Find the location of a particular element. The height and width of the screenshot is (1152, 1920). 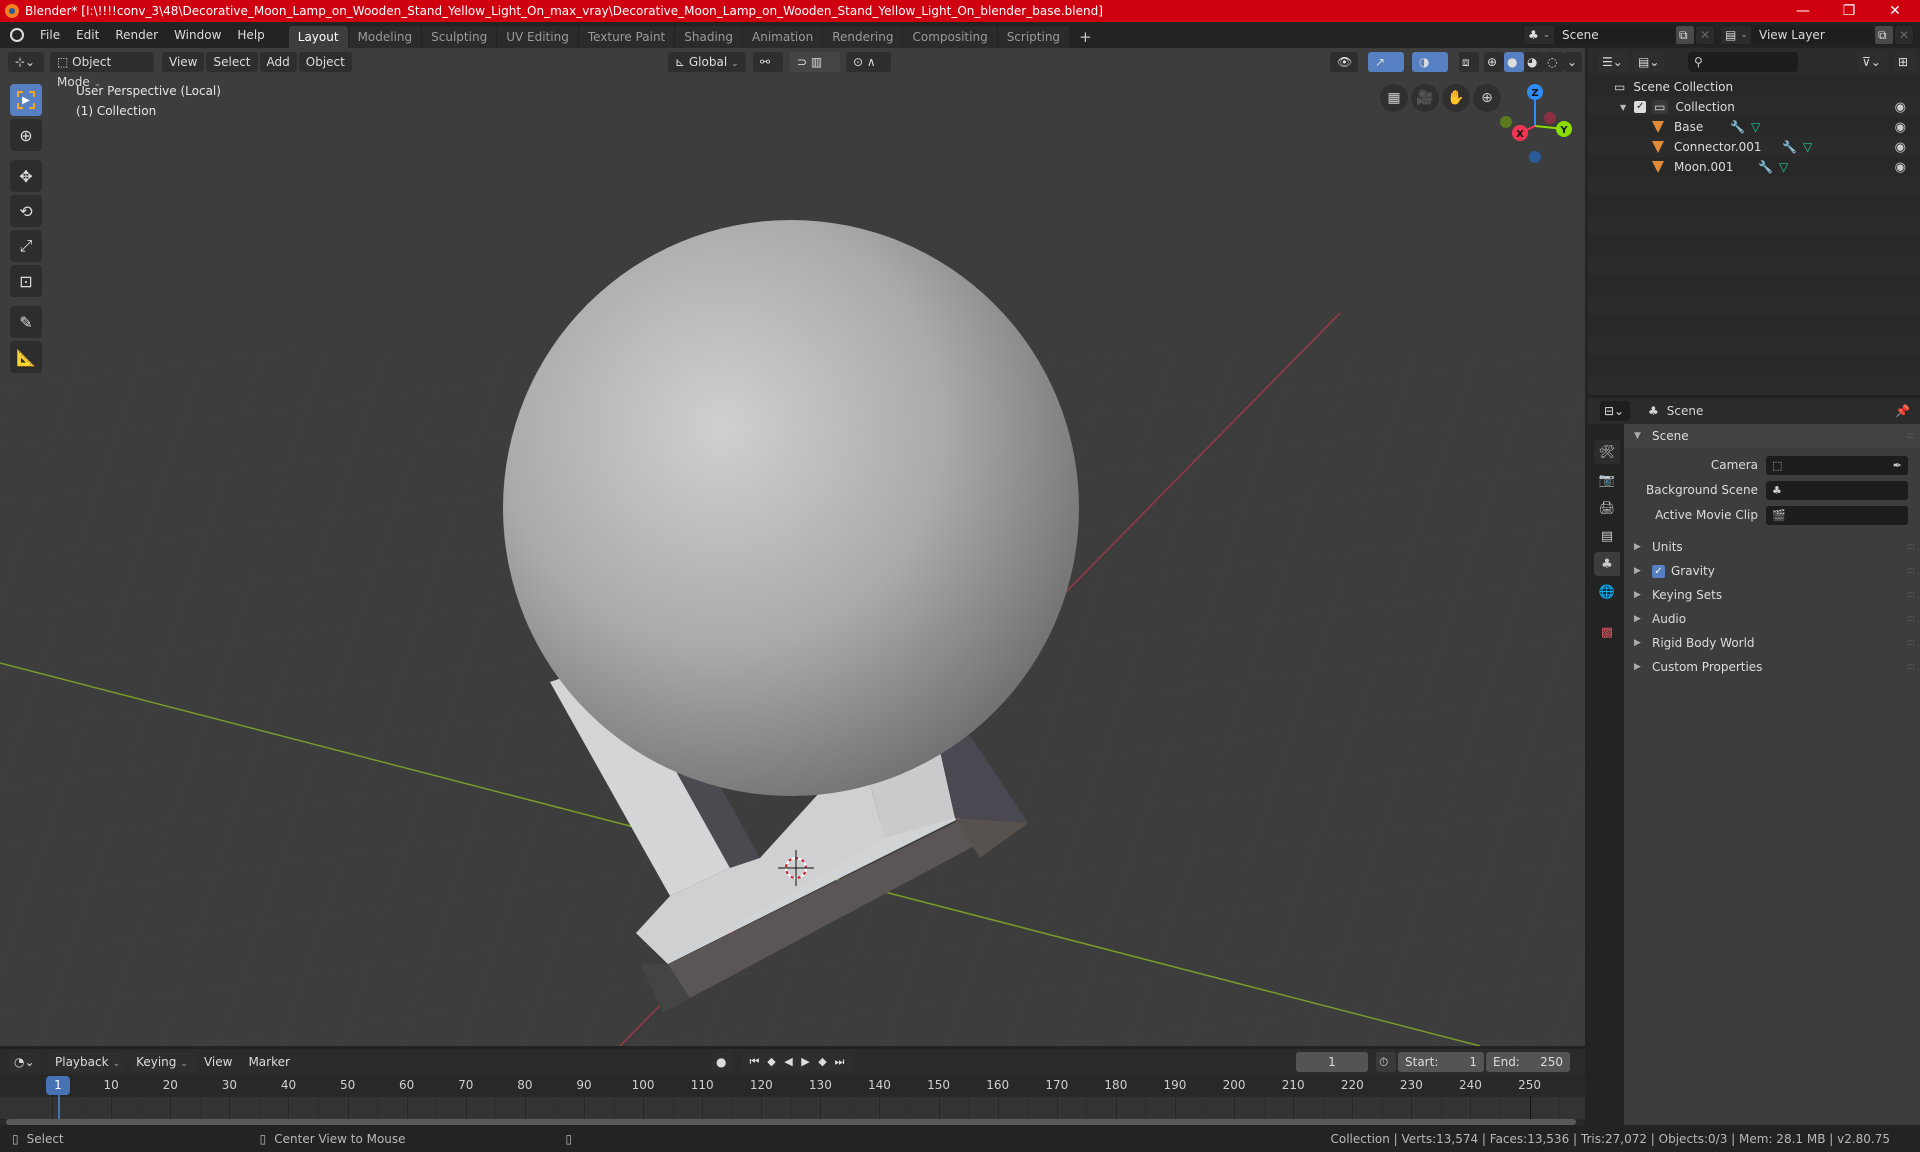

tab-uv-editing: UV Editing is located at coordinates (537, 37).